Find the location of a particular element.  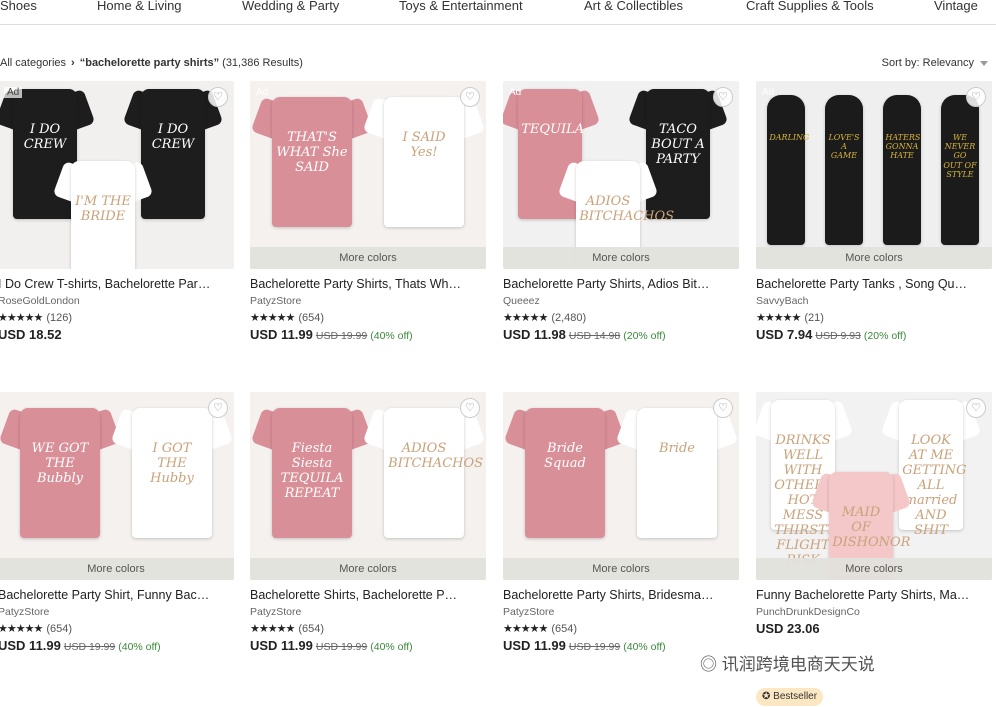

shirt-artwork: WE GOT THE Bubbly is located at coordinates (61, 472).